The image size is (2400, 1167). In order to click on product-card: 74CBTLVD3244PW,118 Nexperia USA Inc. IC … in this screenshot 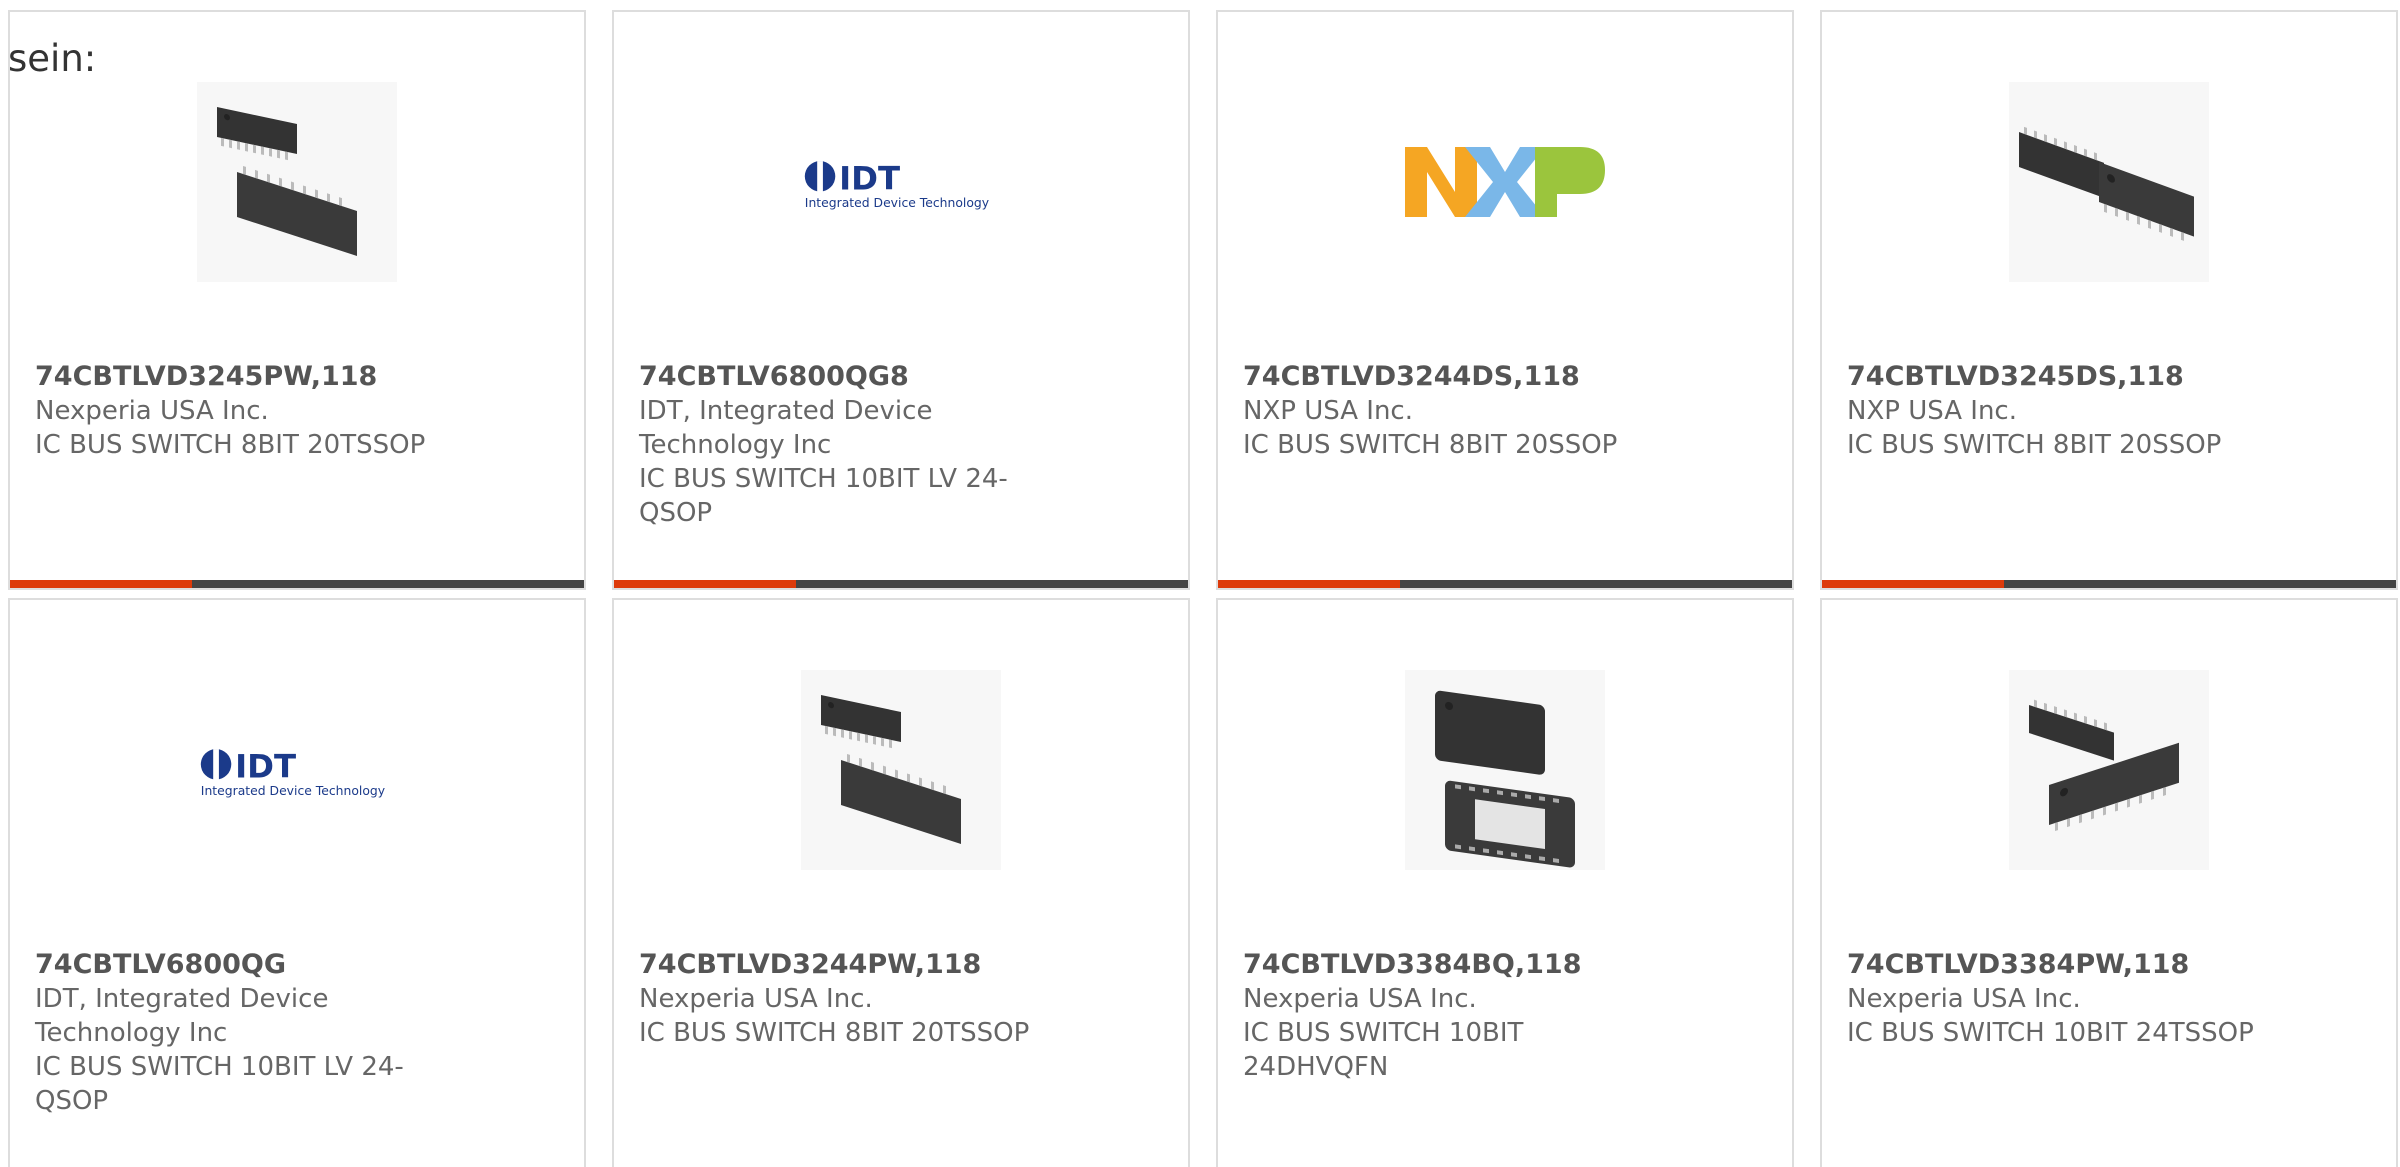, I will do `click(901, 882)`.